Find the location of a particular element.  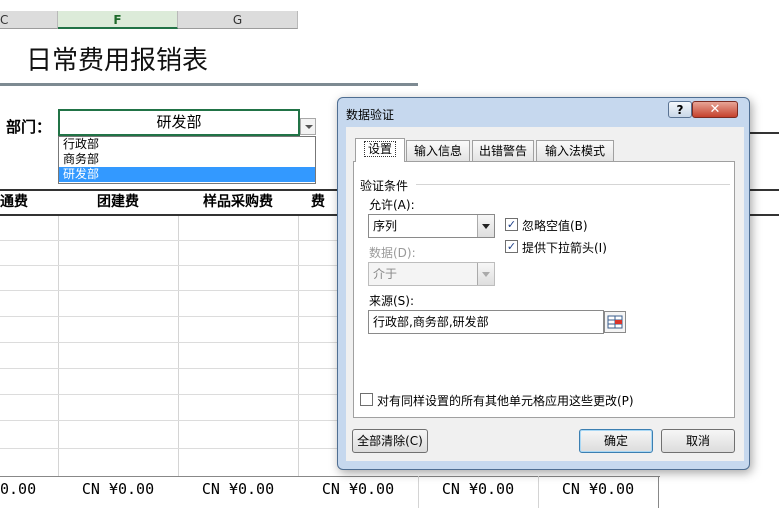

total-amount: 0.00 is located at coordinates (22, 489).